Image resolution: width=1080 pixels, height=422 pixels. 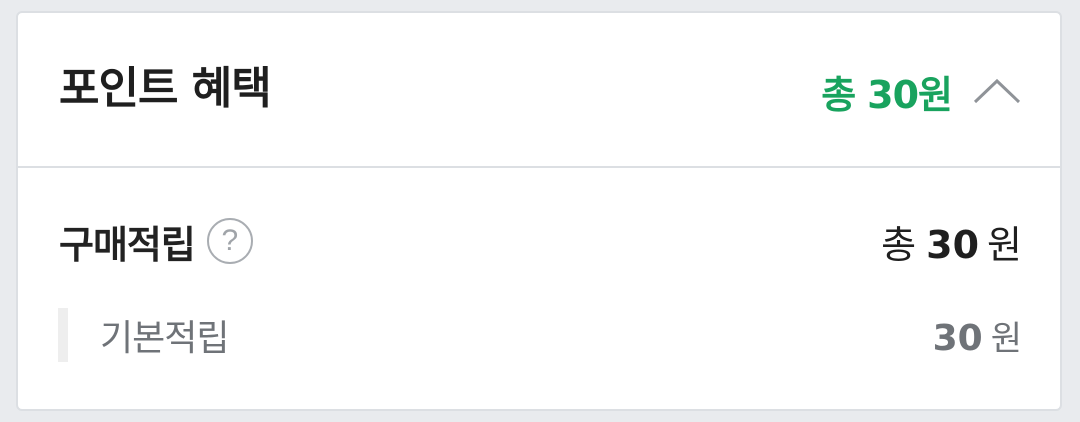 I want to click on basic-reward-label: 기본적립, so click(x=164, y=338).